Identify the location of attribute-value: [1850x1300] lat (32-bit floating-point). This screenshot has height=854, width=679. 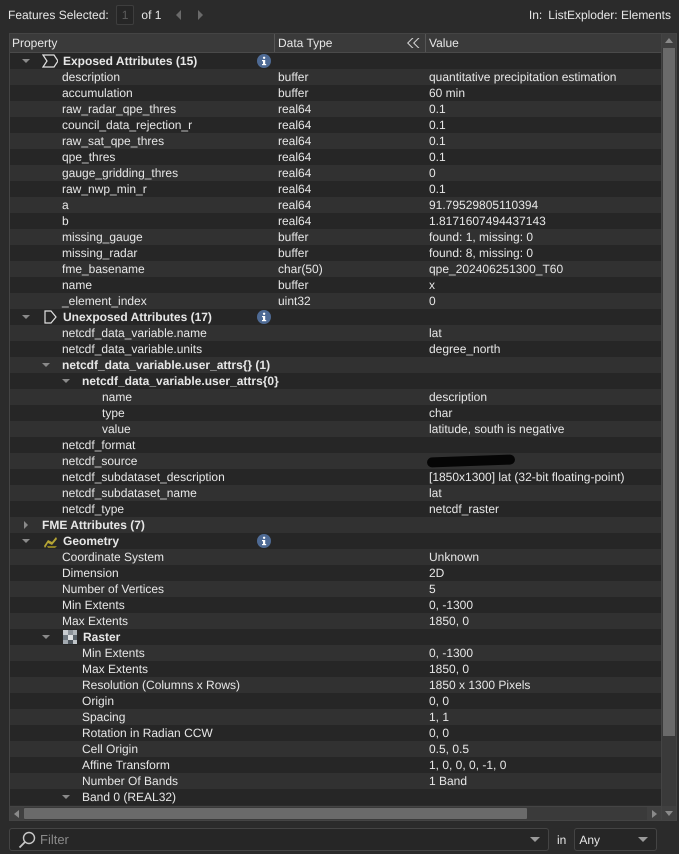
(526, 477).